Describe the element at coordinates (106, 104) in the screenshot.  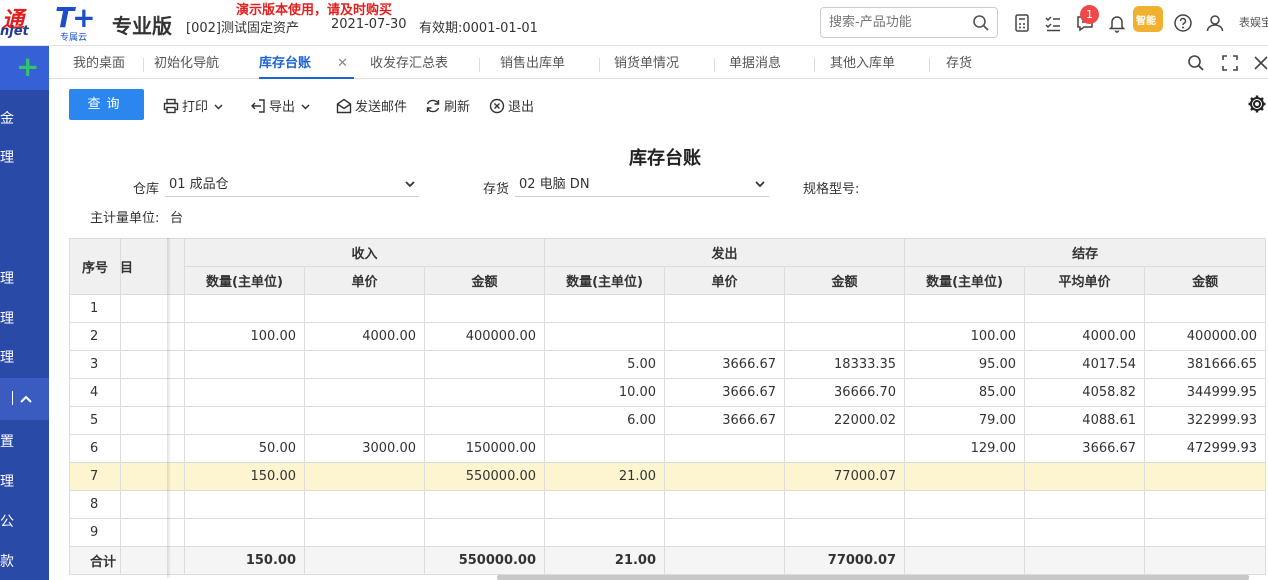
I see `query-button: 查询` at that location.